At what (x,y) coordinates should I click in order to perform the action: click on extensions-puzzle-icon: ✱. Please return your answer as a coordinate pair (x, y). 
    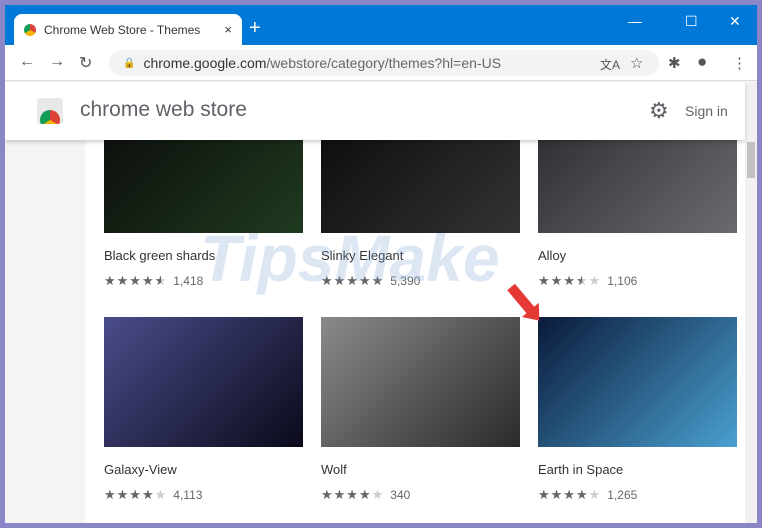
    Looking at the image, I should click on (674, 63).